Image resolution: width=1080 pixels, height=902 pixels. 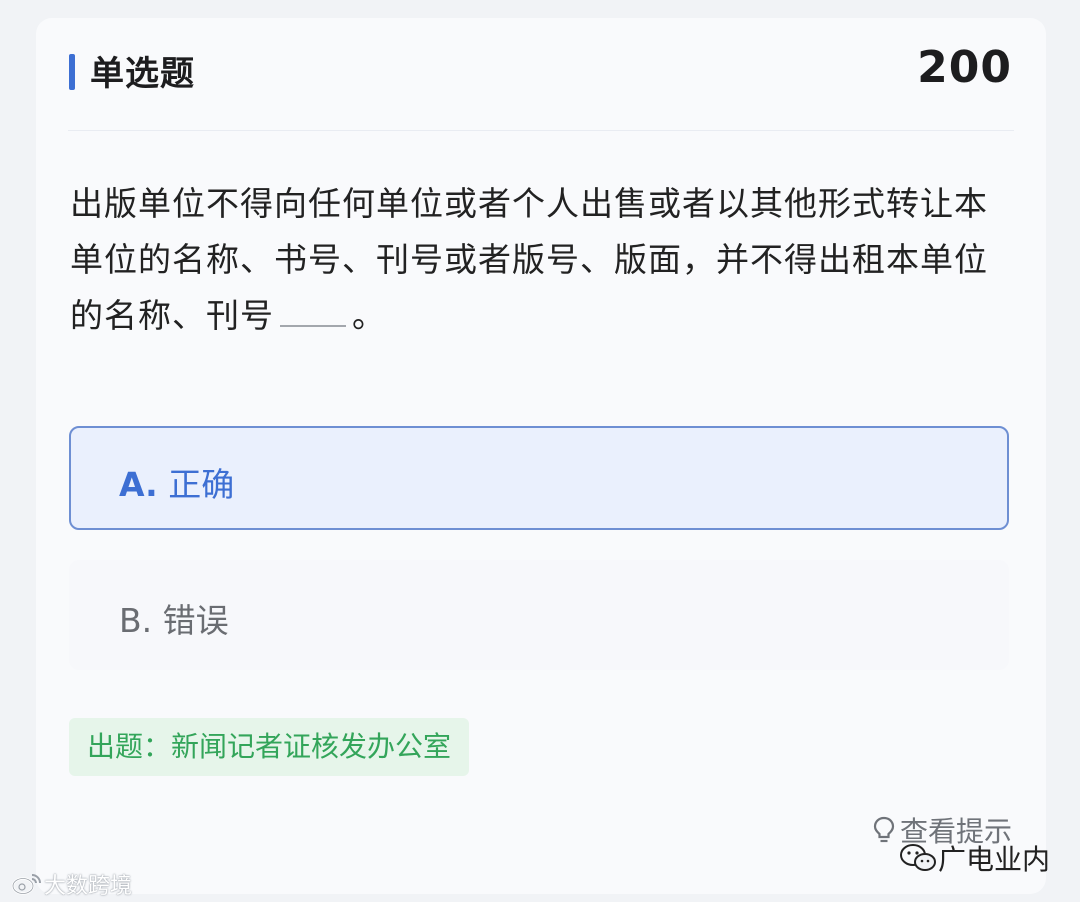 I want to click on watermark-right: 广电业内, so click(x=974, y=858).